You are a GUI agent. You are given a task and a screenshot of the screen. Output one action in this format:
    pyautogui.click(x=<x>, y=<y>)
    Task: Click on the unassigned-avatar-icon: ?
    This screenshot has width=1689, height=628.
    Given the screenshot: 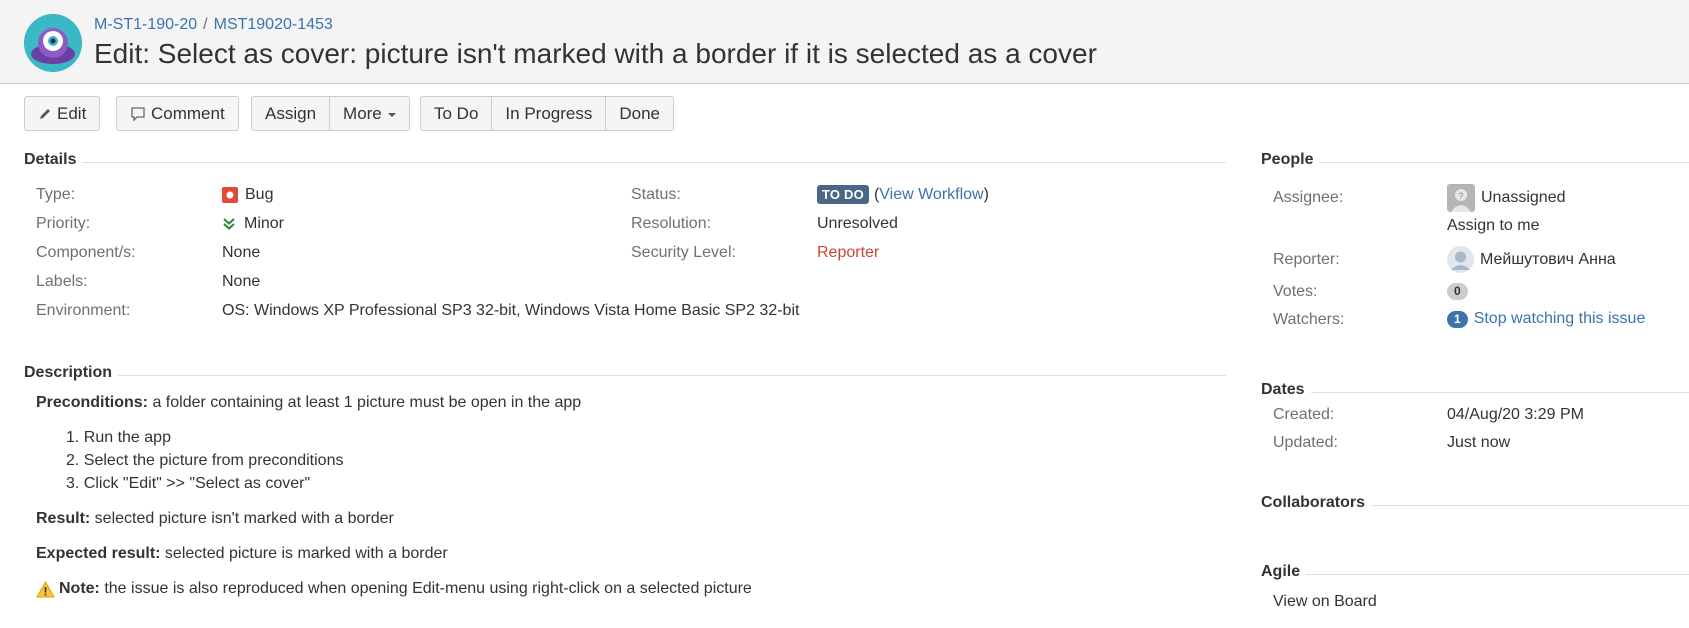 What is the action you would take?
    pyautogui.click(x=1461, y=198)
    